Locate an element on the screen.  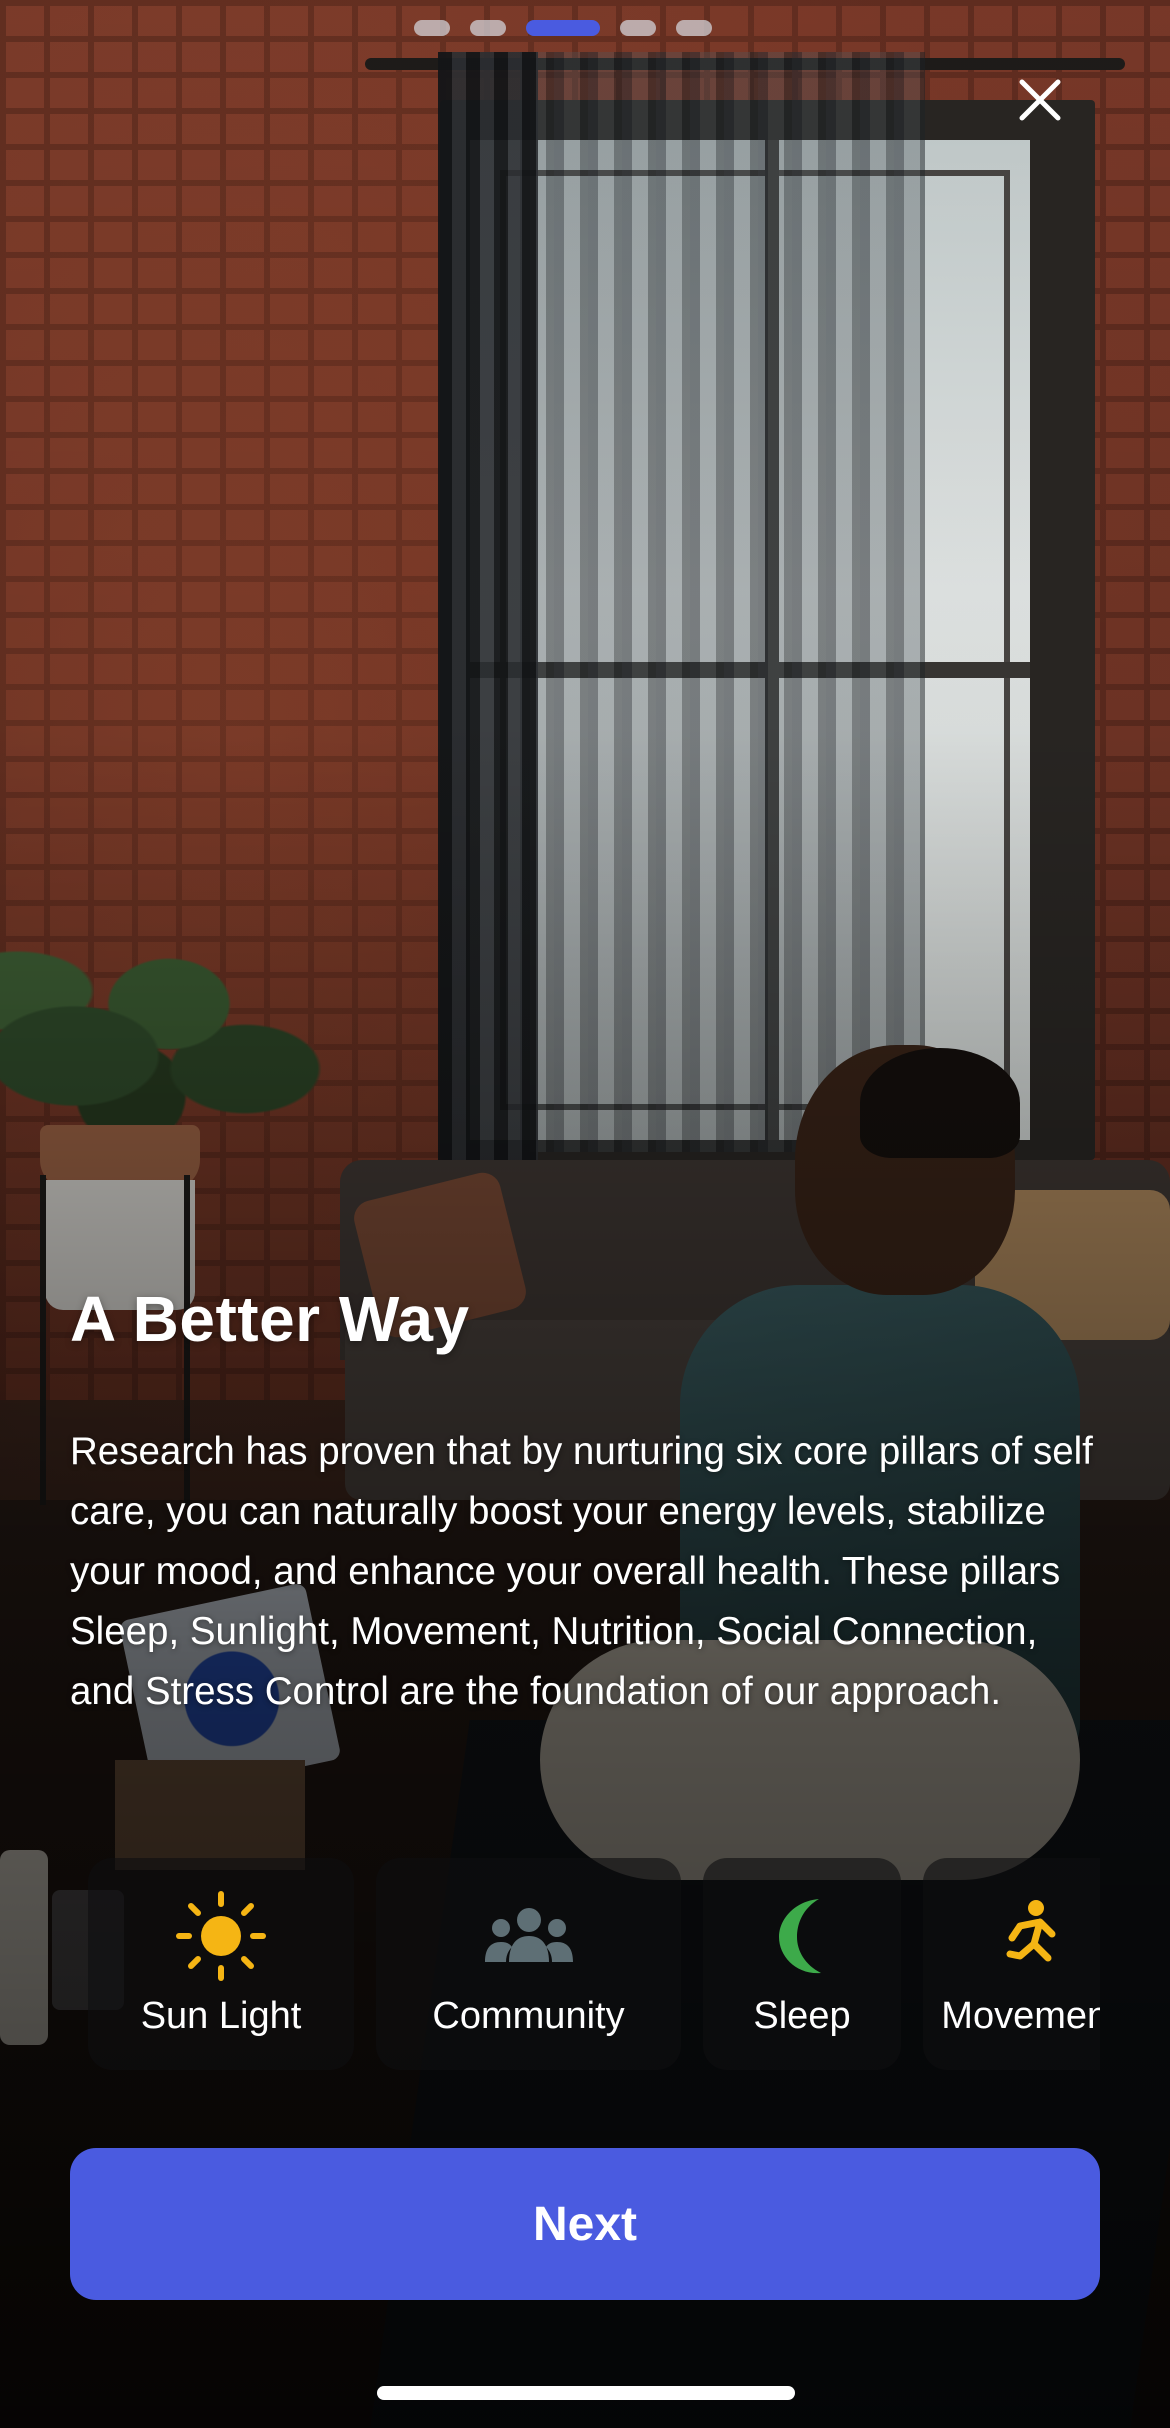
page-indicator is located at coordinates (563, 28).